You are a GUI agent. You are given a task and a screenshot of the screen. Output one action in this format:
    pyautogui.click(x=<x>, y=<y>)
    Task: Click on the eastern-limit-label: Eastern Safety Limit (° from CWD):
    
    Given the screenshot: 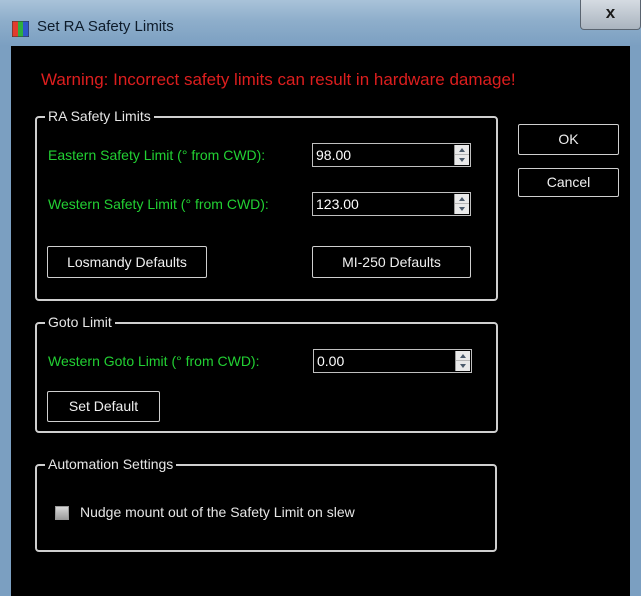 What is the action you would take?
    pyautogui.click(x=157, y=155)
    